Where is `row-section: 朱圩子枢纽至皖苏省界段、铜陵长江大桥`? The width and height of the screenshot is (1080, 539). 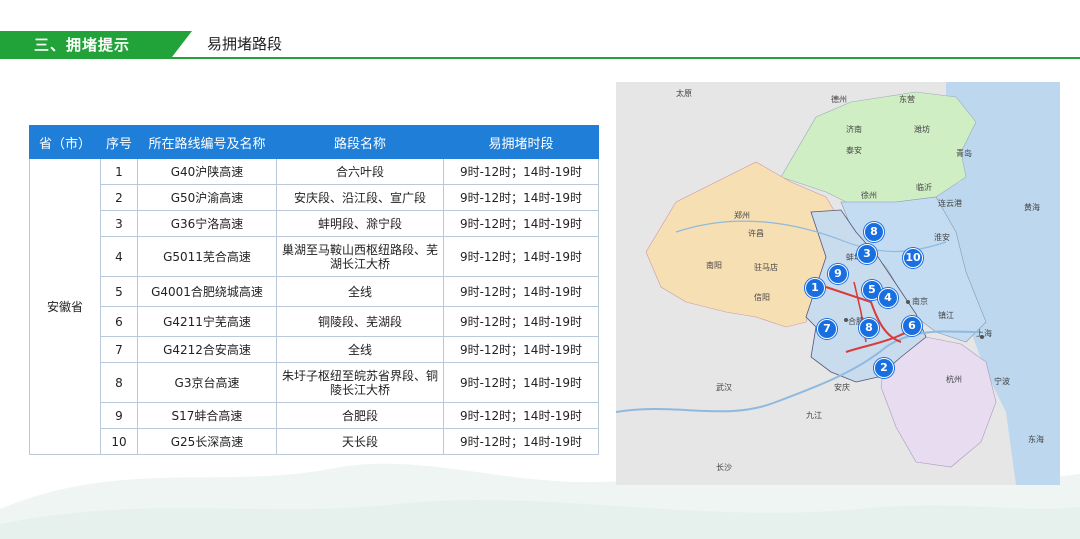 row-section: 朱圩子枢纽至皖苏省界段、铜陵长江大桥 is located at coordinates (360, 382).